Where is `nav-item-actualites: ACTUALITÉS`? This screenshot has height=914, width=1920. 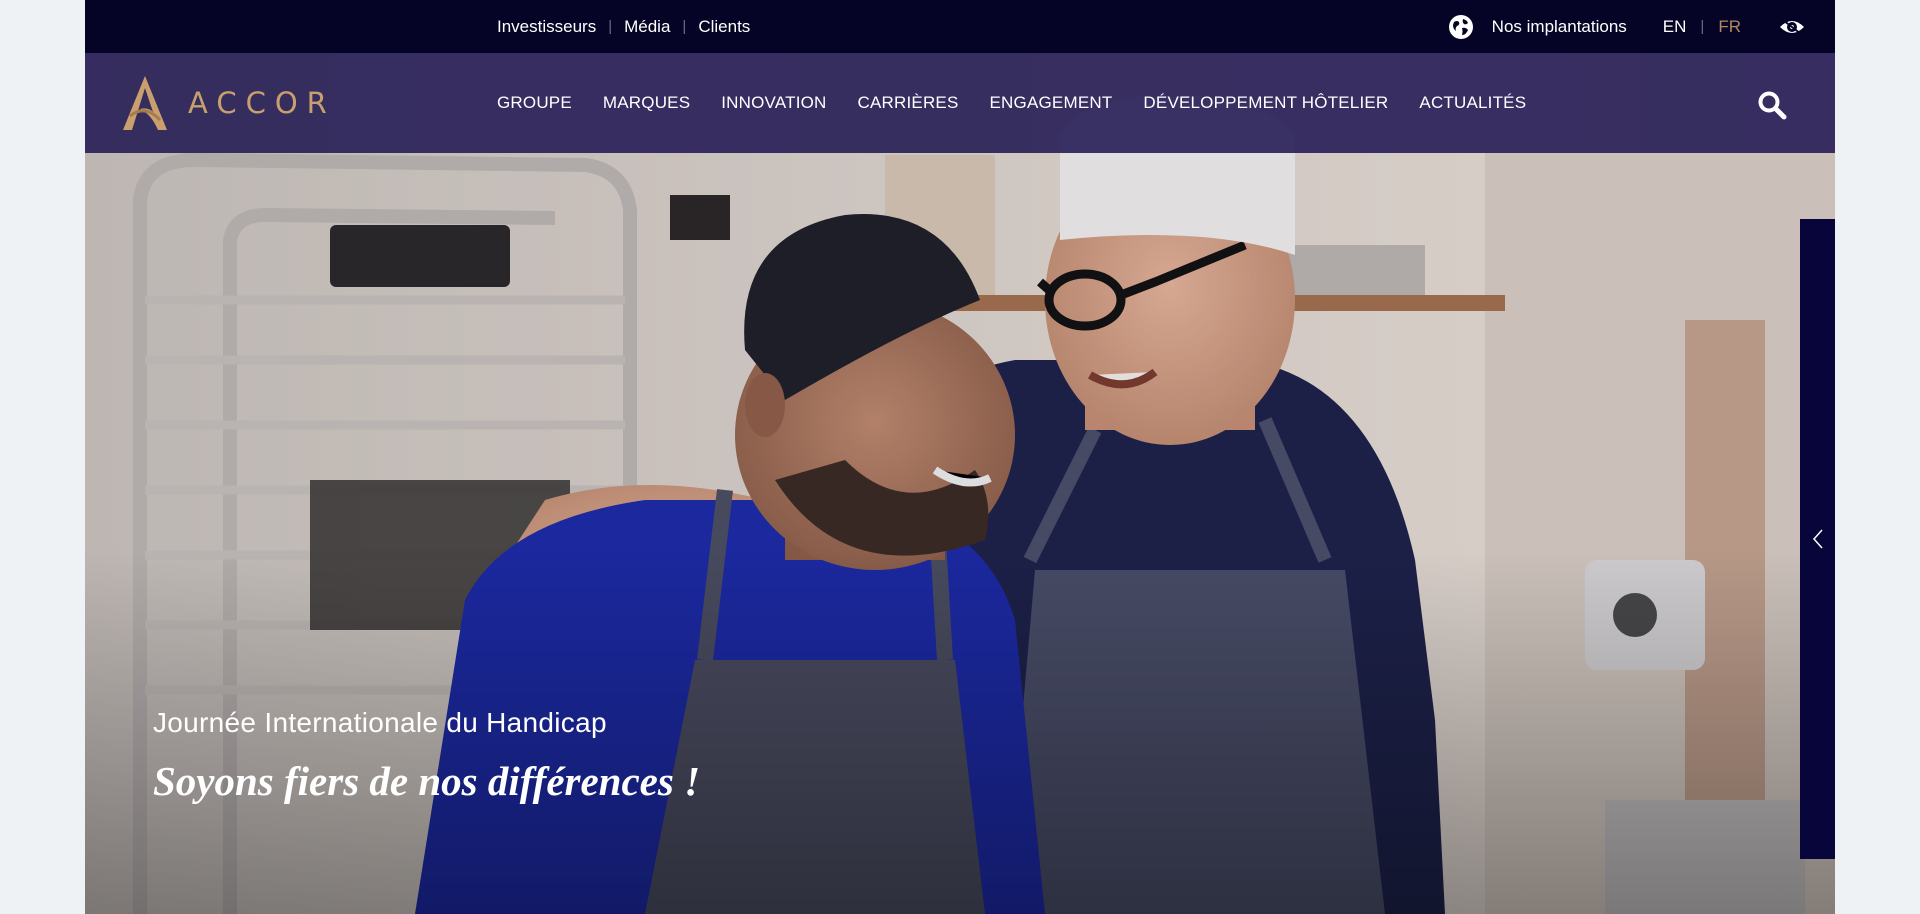
nav-item-actualites: ACTUALITÉS is located at coordinates (1472, 103).